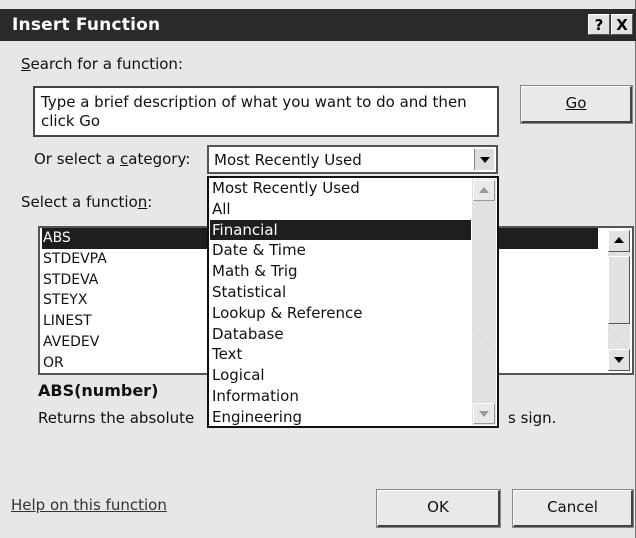 The width and height of the screenshot is (636, 538). Describe the element at coordinates (53, 363) in the screenshot. I see `function-item-or: OR` at that location.